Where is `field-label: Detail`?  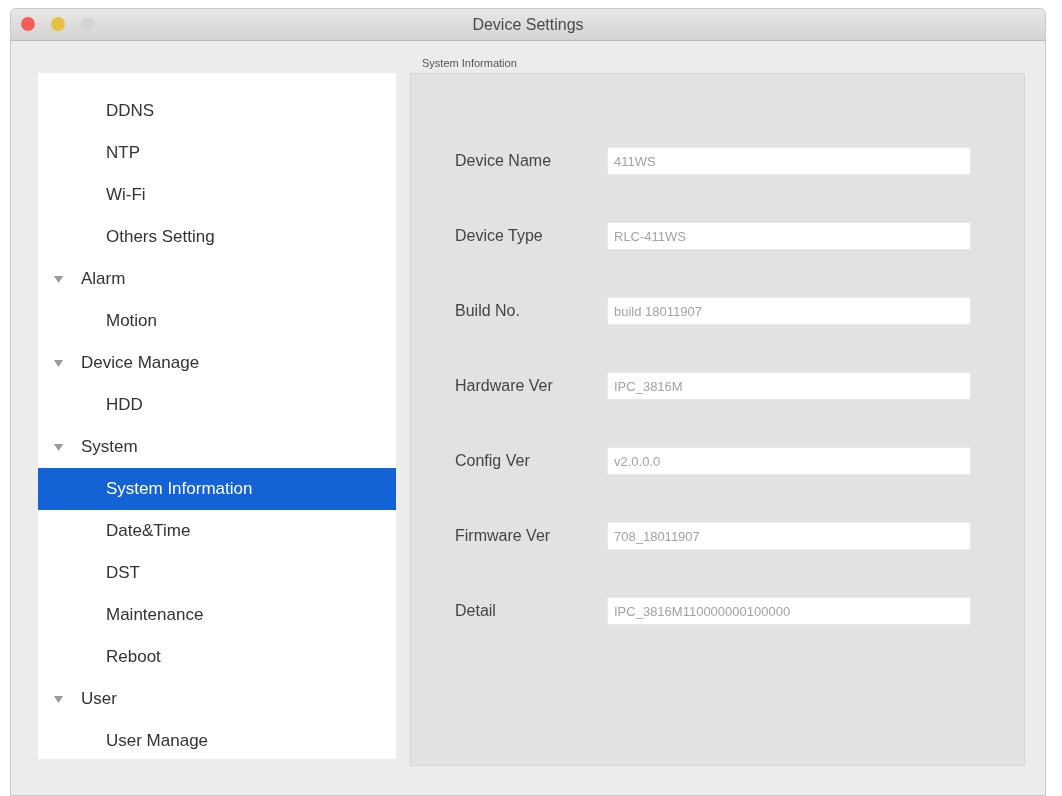 field-label: Detail is located at coordinates (476, 611).